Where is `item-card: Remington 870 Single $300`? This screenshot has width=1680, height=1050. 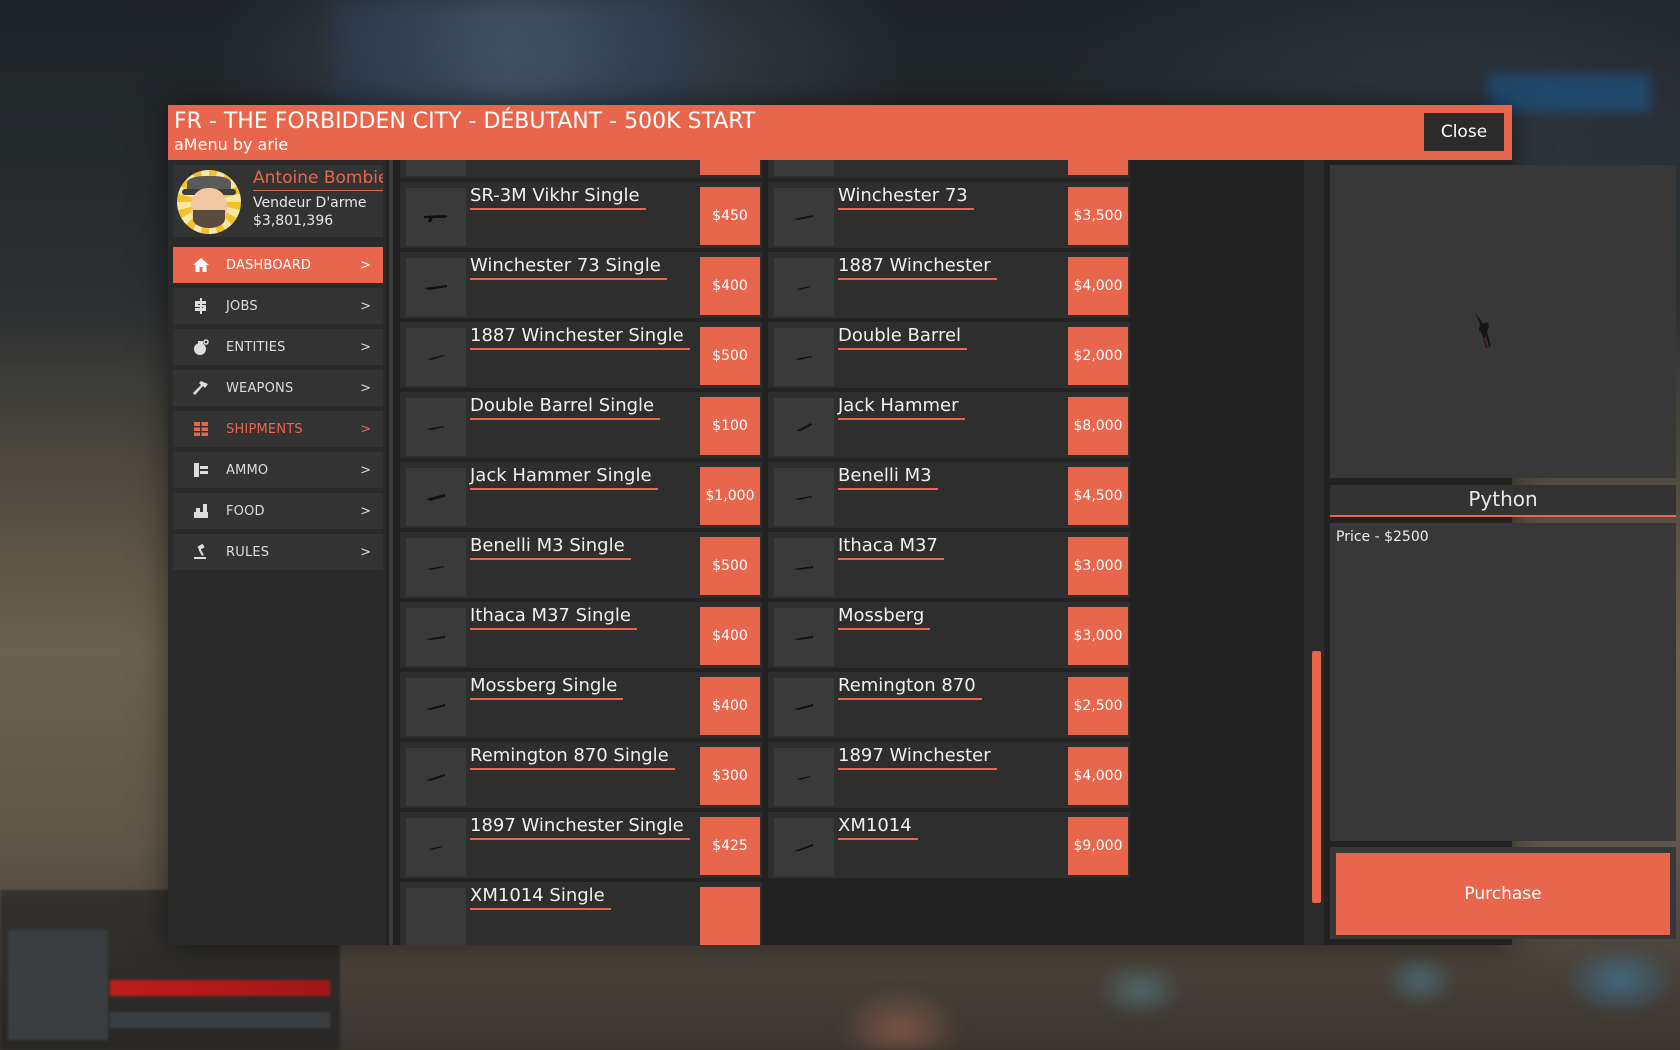 item-card: Remington 870 Single $300 is located at coordinates (581, 775).